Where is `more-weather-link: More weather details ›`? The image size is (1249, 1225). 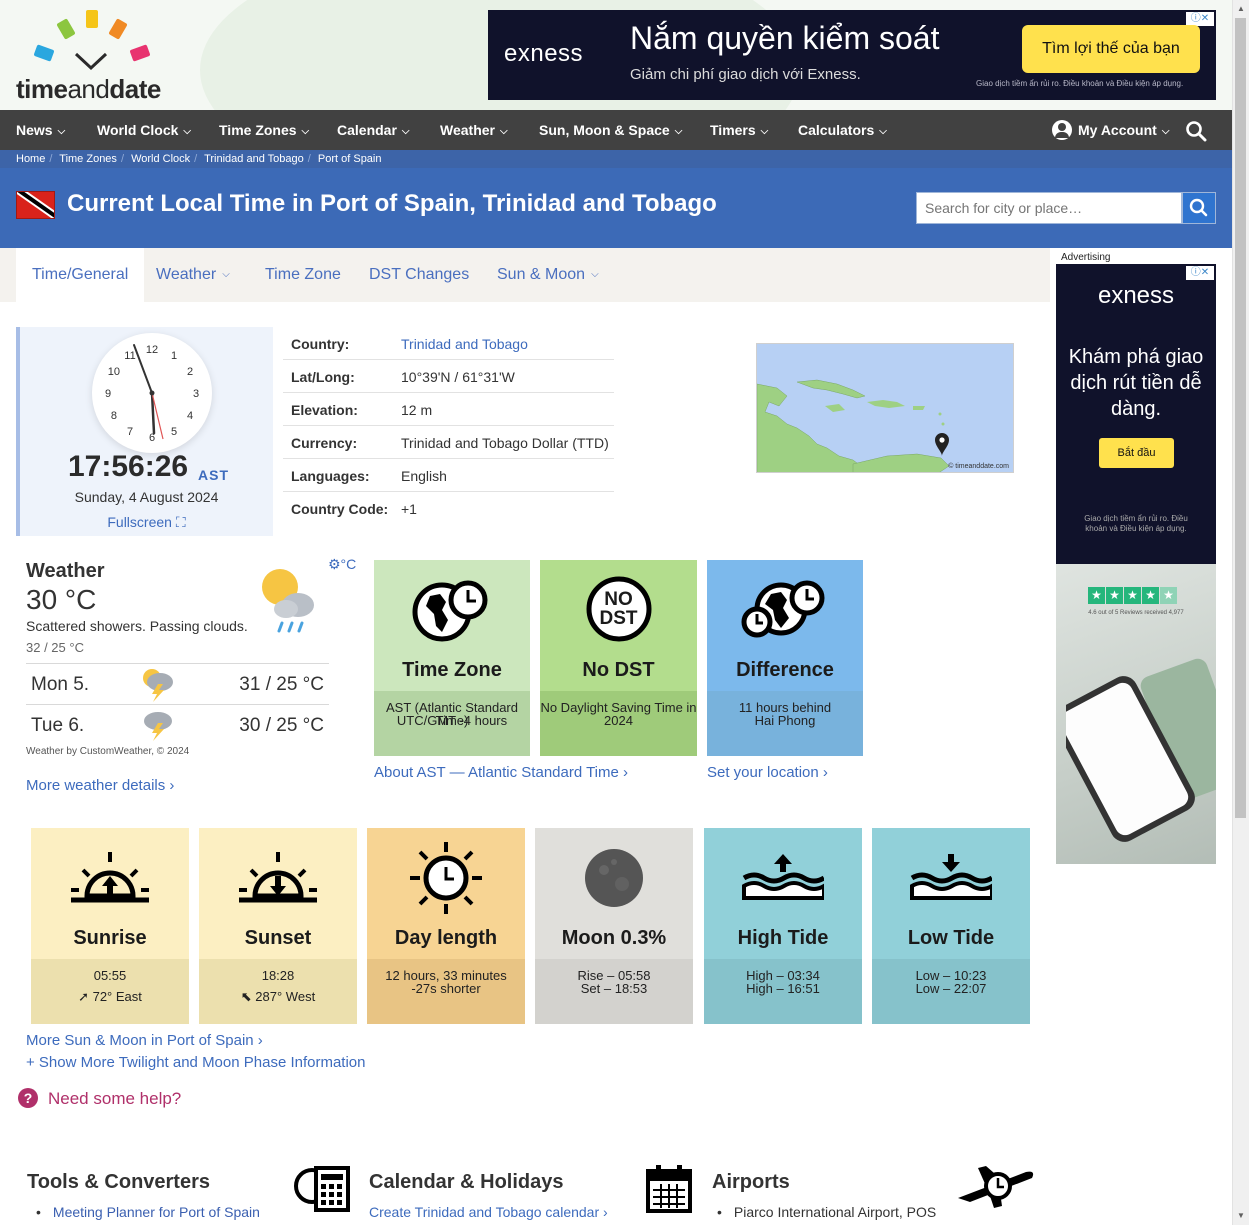
more-weather-link: More weather details › is located at coordinates (100, 785).